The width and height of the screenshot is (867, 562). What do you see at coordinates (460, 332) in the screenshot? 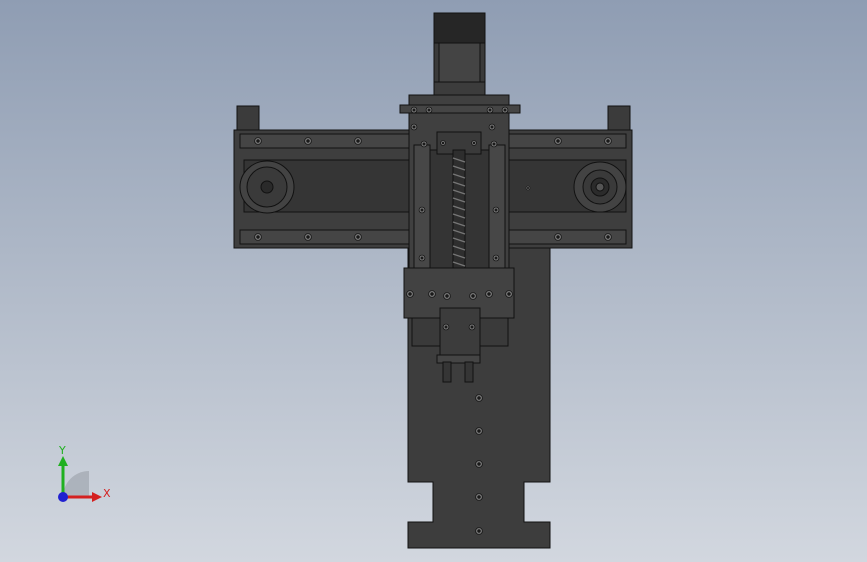
I see `gripper-body` at bounding box center [460, 332].